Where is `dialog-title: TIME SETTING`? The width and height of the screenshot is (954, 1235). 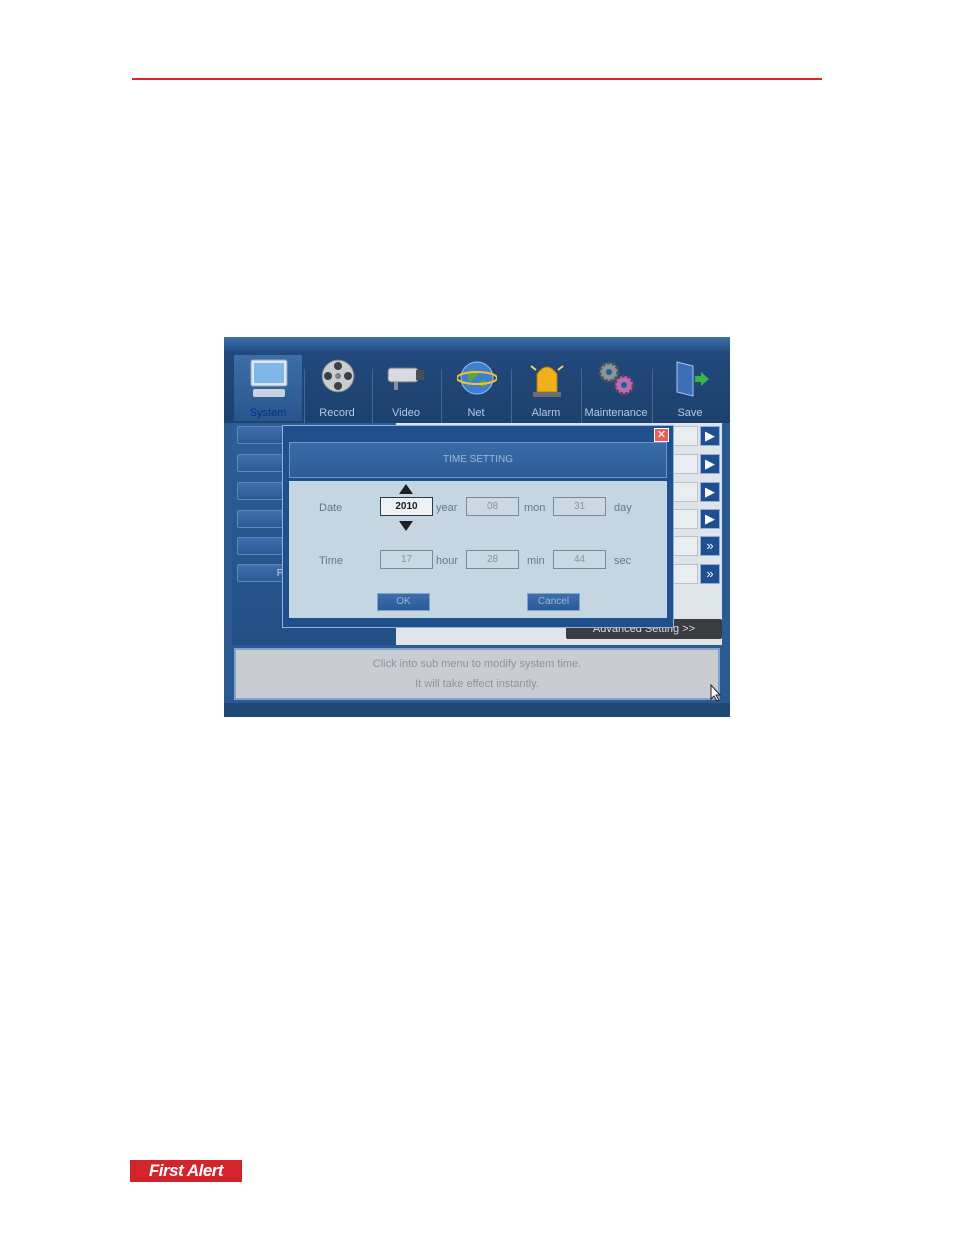 dialog-title: TIME SETTING is located at coordinates (478, 459).